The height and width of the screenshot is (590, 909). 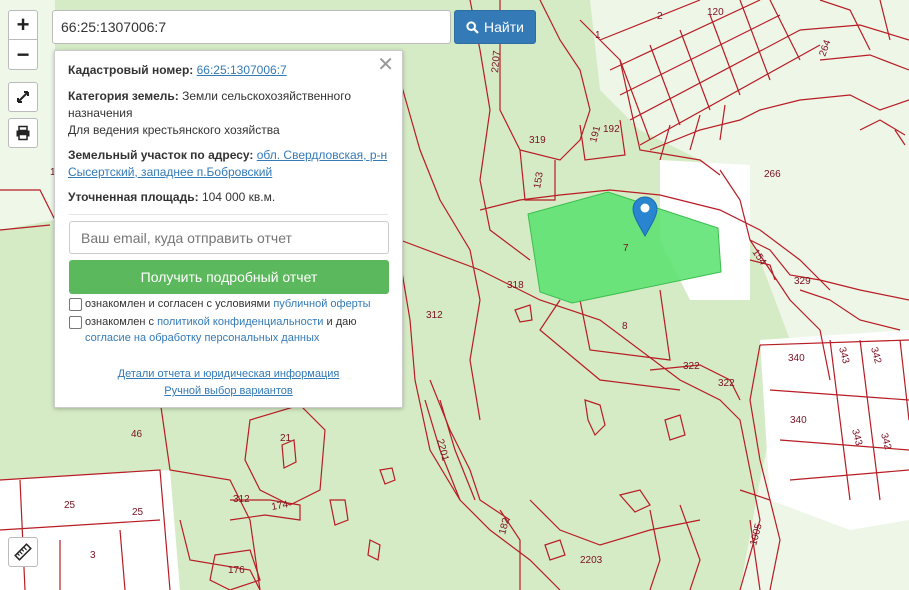 What do you see at coordinates (611, 129) in the screenshot?
I see `plot-label: 192` at bounding box center [611, 129].